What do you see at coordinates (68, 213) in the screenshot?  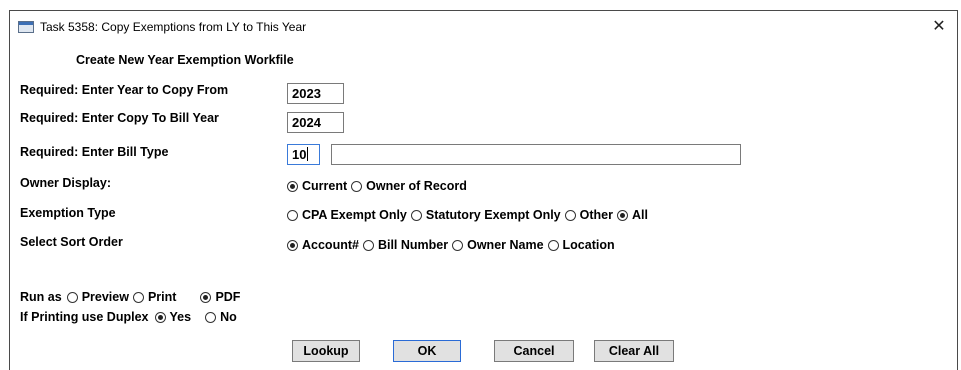 I see `exemption-type-label: Exemption Type` at bounding box center [68, 213].